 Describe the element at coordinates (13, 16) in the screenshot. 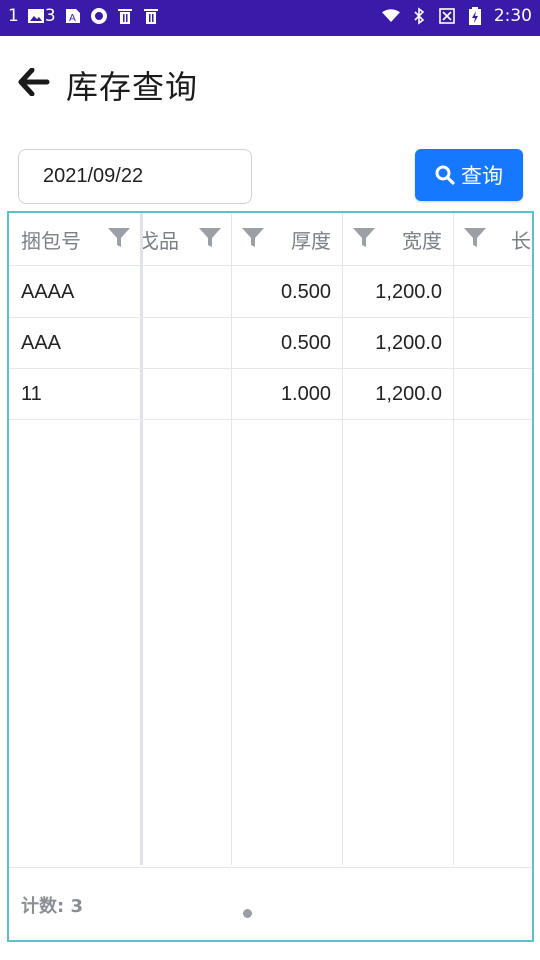

I see `status-text-1: 1` at that location.